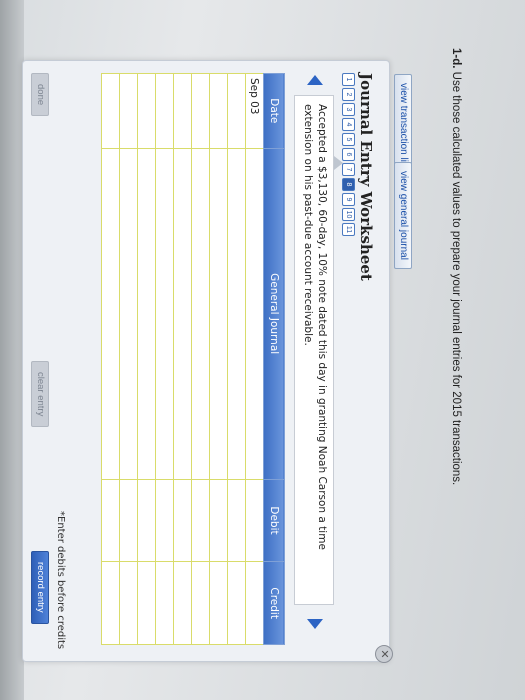 Image resolution: width=525 pixels, height=700 pixels. I want to click on record-entry-button: record entry, so click(40, 587).